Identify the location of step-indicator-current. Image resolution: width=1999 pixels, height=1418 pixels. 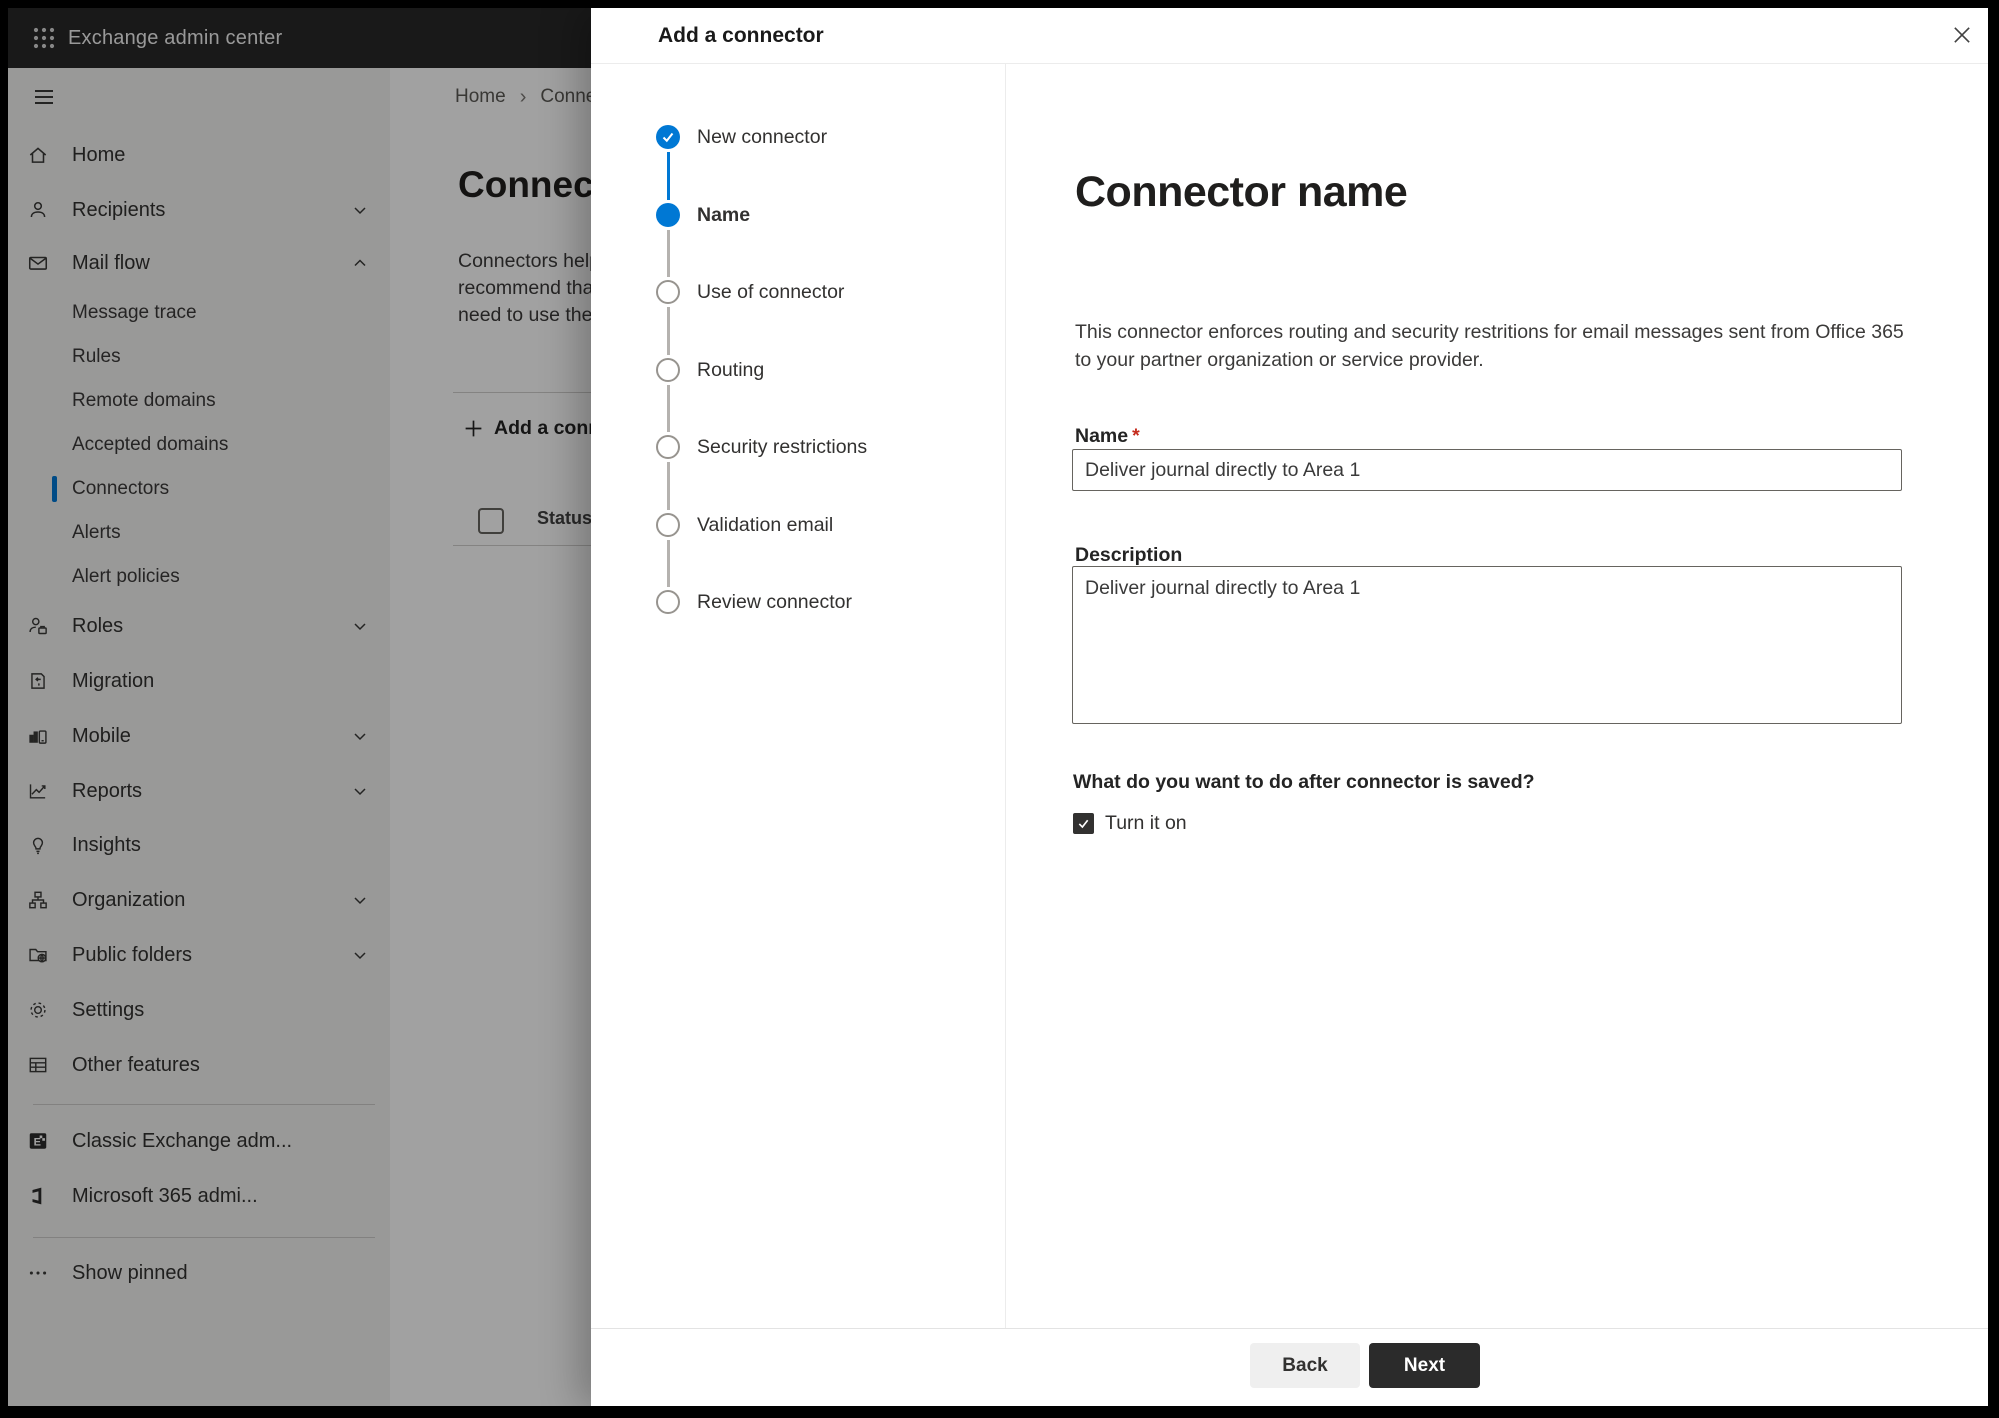
(668, 215).